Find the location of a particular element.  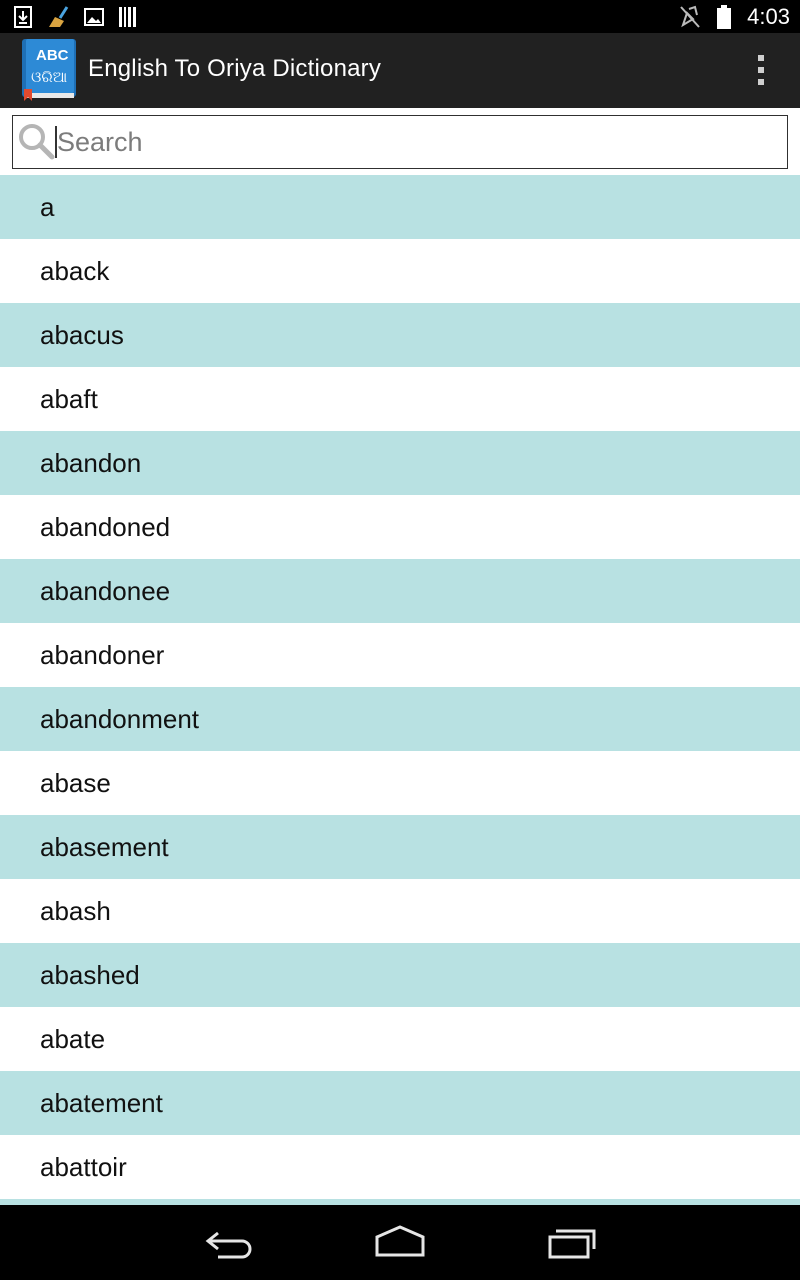

logo-subtext: ଓରିଆ is located at coordinates (49, 77).